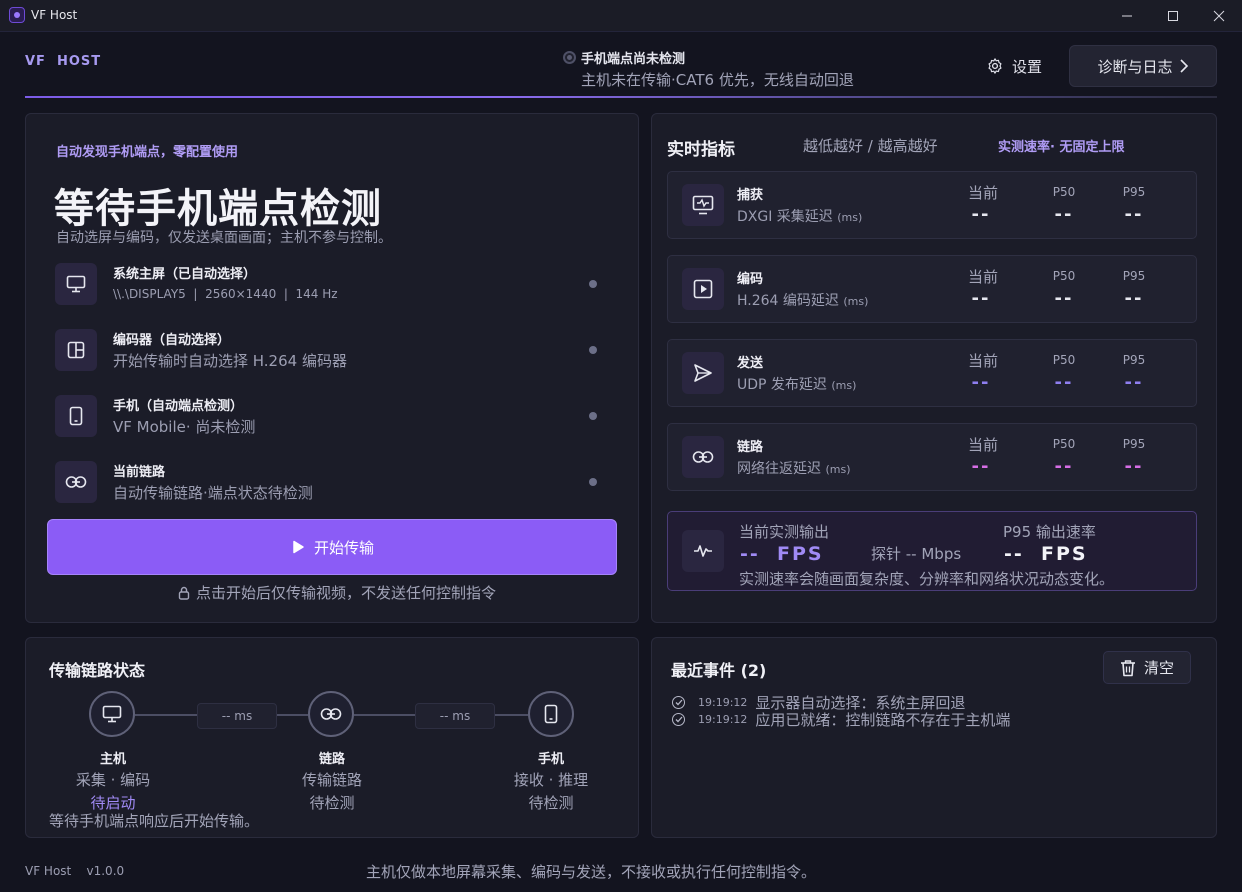 The width and height of the screenshot is (1242, 892). What do you see at coordinates (184, 593) in the screenshot?
I see `lock-icon` at bounding box center [184, 593].